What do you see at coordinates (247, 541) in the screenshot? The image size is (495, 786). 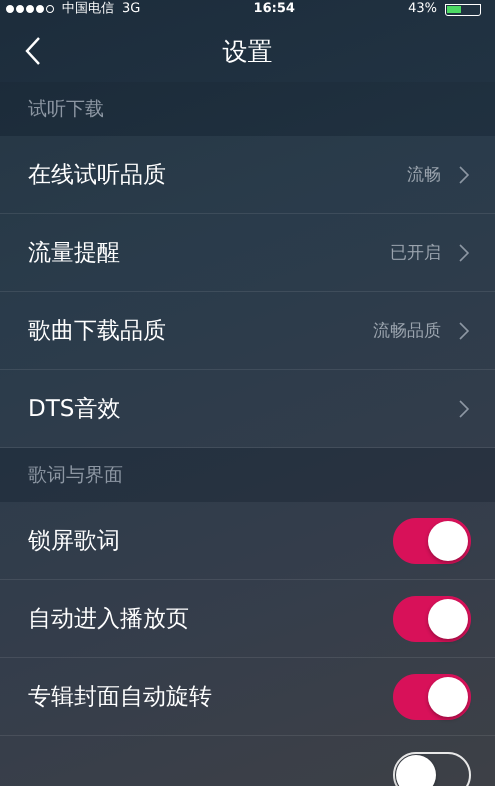 I see `settings-row: 锁屏歌词` at bounding box center [247, 541].